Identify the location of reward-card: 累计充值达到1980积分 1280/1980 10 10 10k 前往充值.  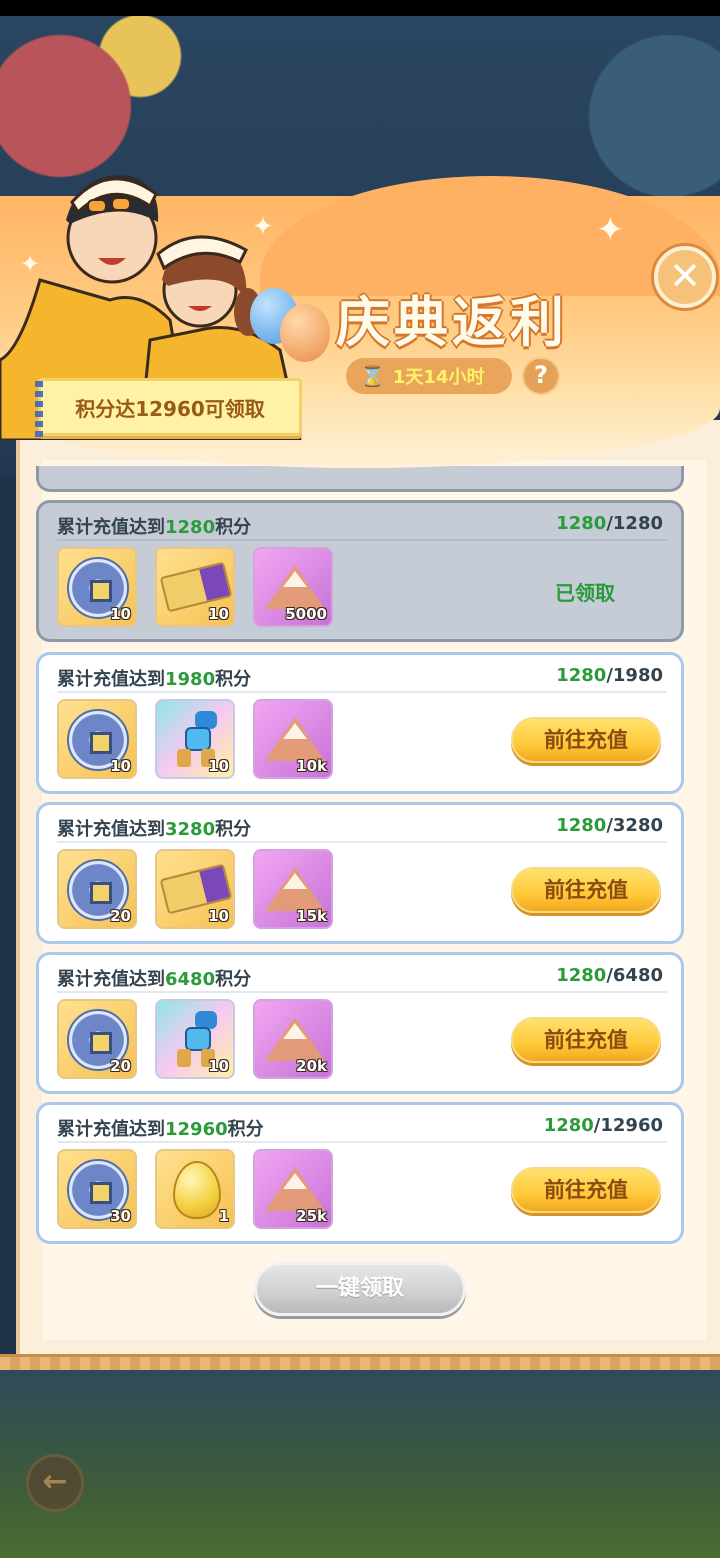
(360, 723).